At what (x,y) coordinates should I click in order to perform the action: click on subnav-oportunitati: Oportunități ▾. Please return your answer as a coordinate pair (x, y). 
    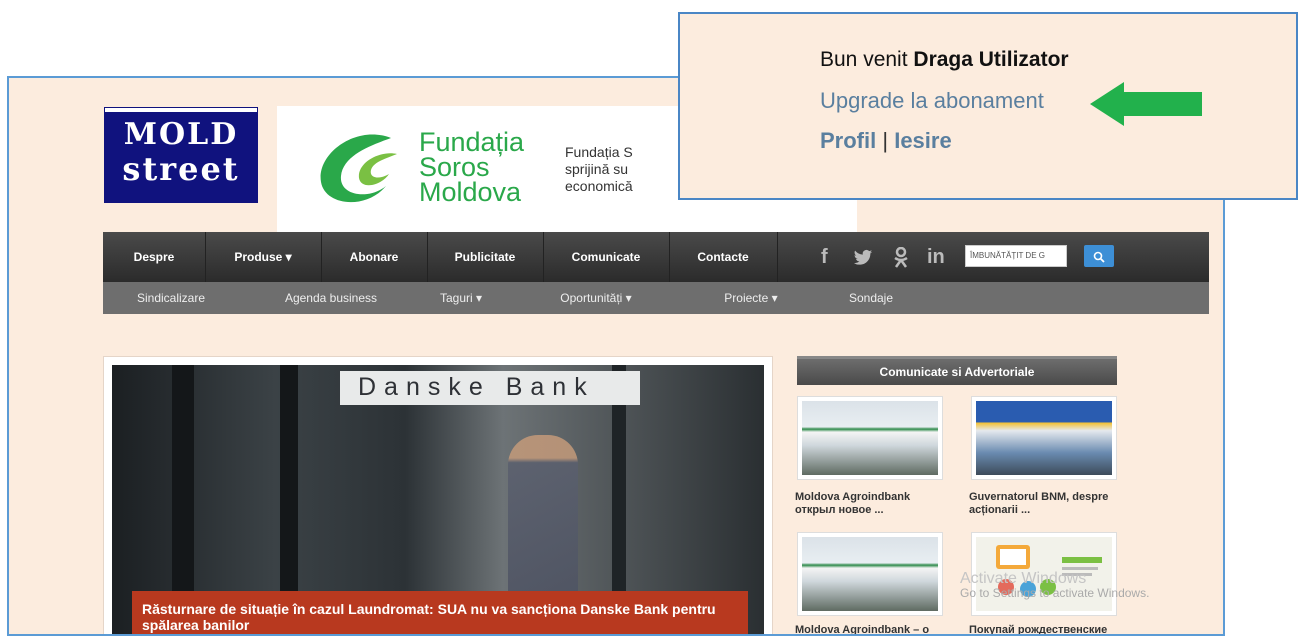
    Looking at the image, I should click on (596, 298).